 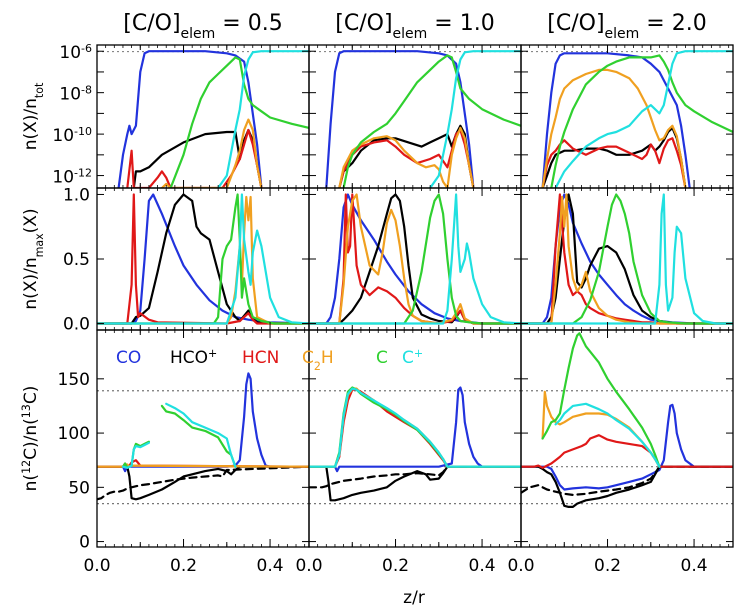 I want to click on x-axis-label: z/r, so click(x=414, y=598).